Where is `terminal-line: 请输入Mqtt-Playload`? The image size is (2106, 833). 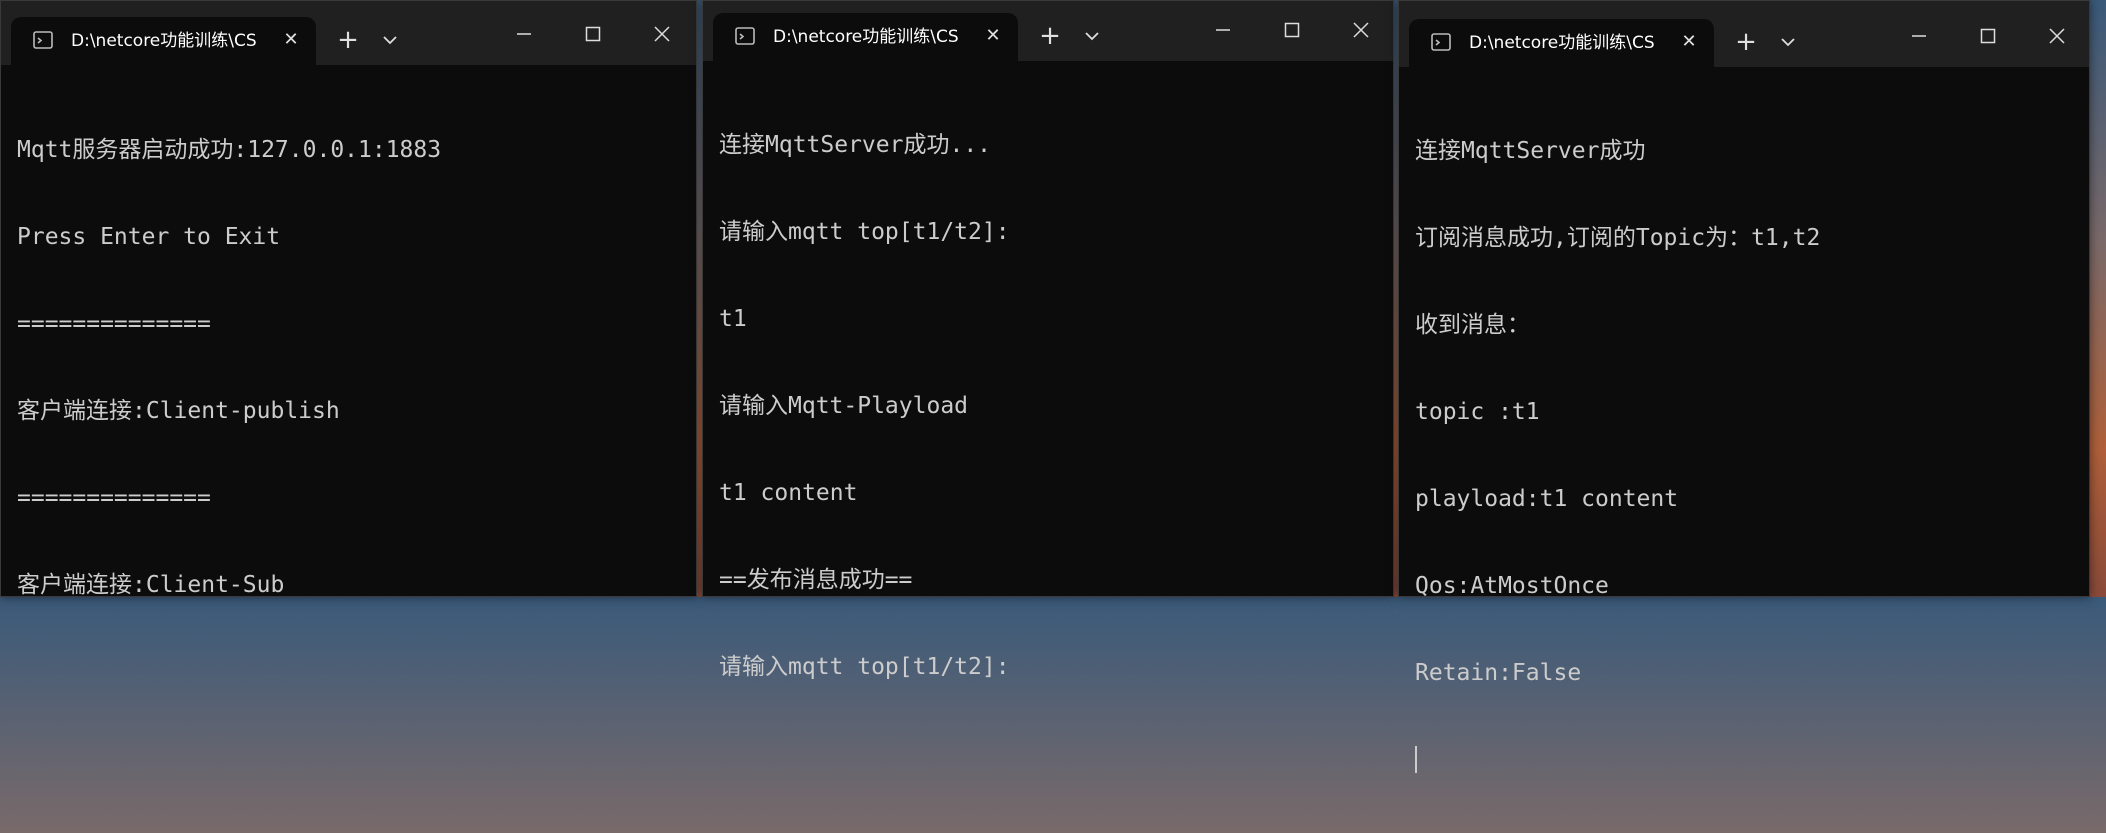
terminal-line: 请输入Mqtt-Playload is located at coordinates (844, 406).